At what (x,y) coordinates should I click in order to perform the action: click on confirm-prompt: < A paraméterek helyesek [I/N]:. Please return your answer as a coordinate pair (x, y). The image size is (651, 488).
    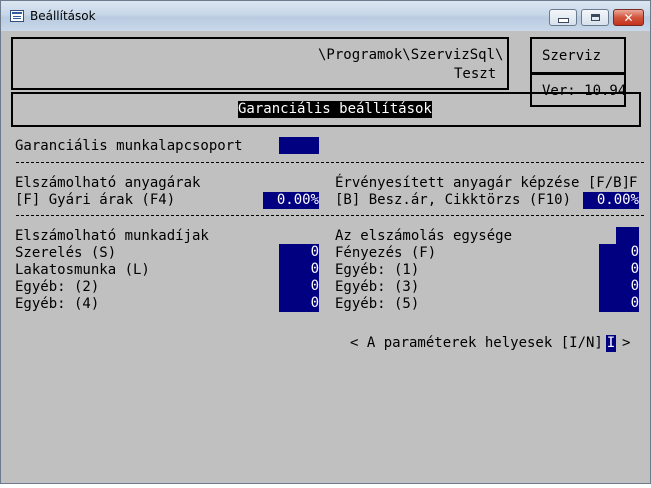
    Looking at the image, I should click on (481, 343).